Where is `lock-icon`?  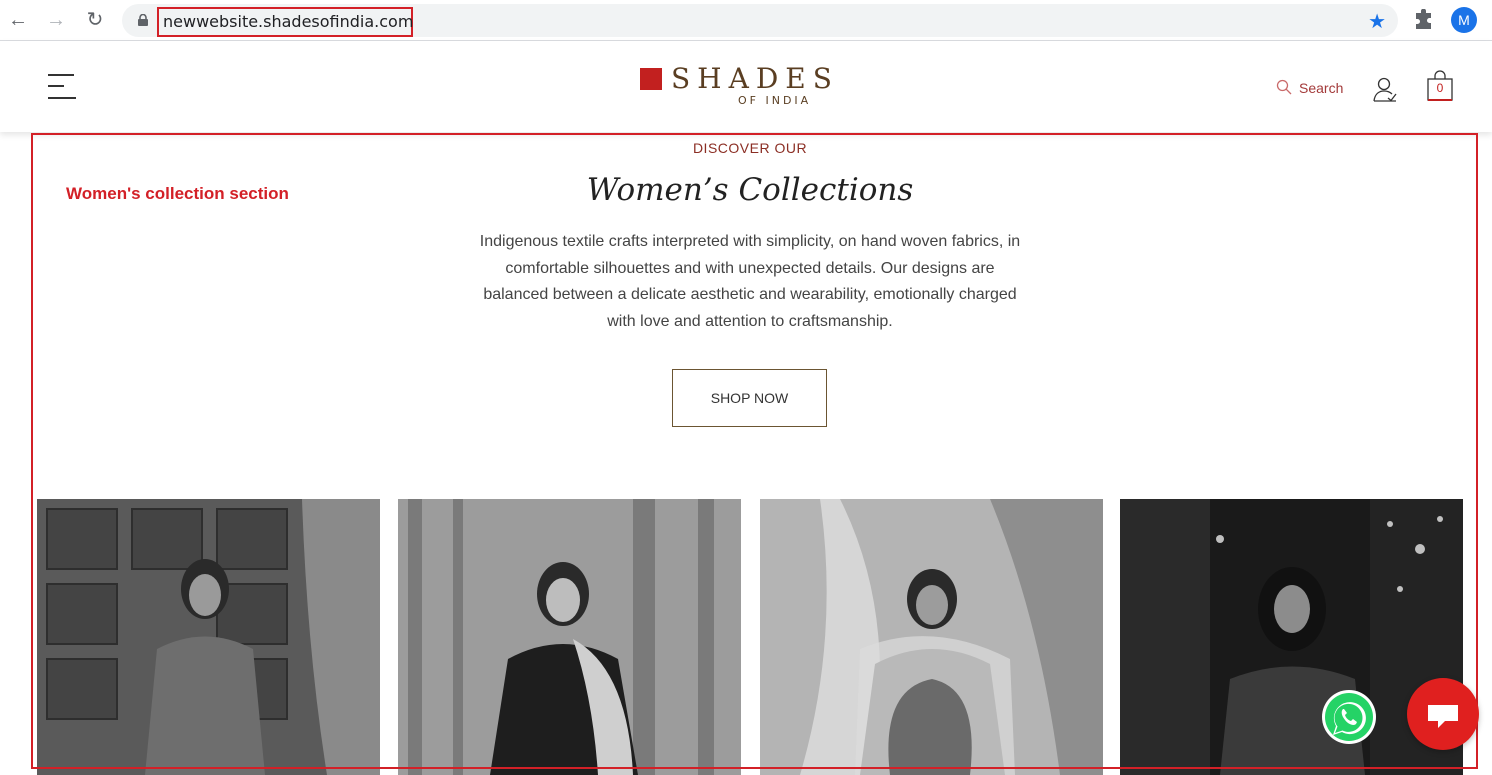 lock-icon is located at coordinates (143, 20).